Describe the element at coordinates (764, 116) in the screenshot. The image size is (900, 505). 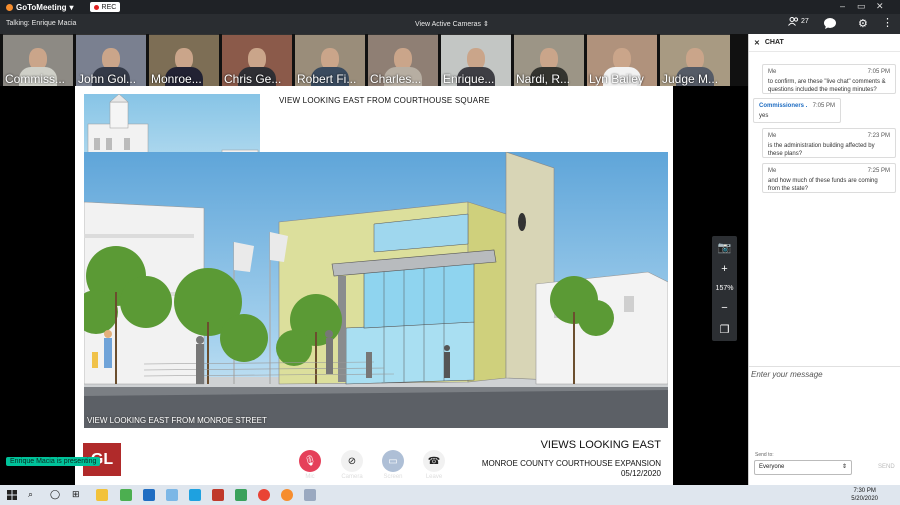
I see `message-text: yes` at that location.